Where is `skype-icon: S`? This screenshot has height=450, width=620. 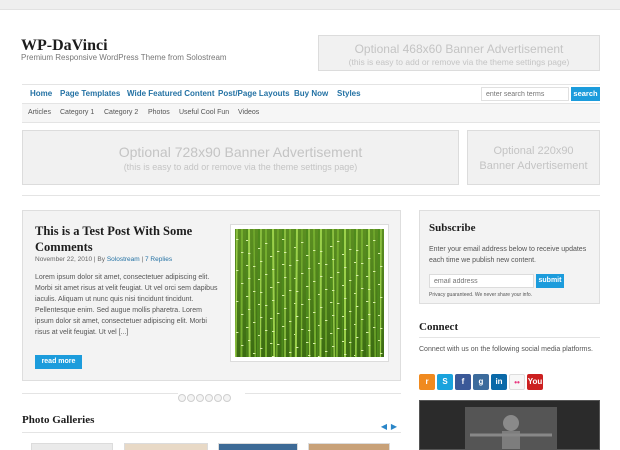
skype-icon: S is located at coordinates (445, 382).